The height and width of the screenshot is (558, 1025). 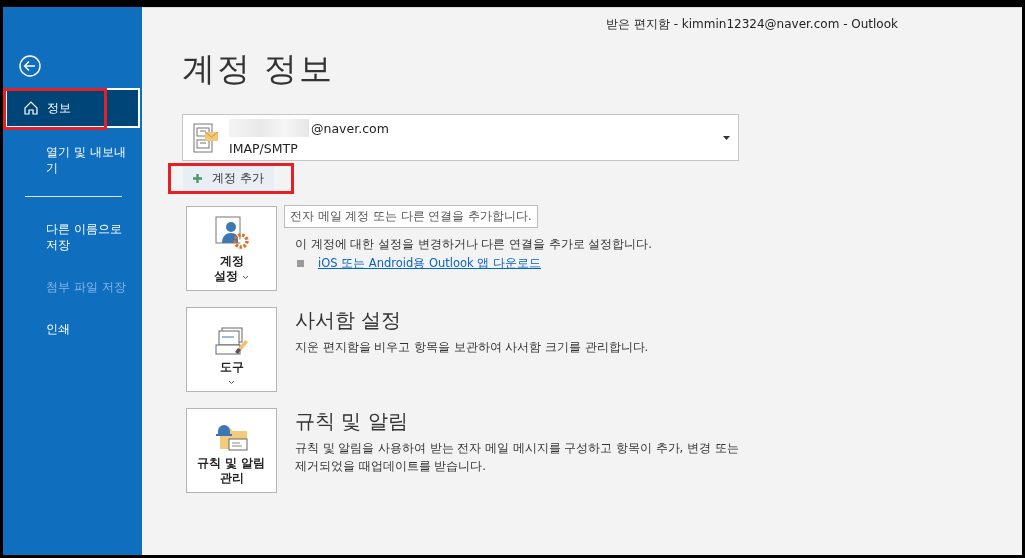 What do you see at coordinates (231, 233) in the screenshot?
I see `account-settings-icon` at bounding box center [231, 233].